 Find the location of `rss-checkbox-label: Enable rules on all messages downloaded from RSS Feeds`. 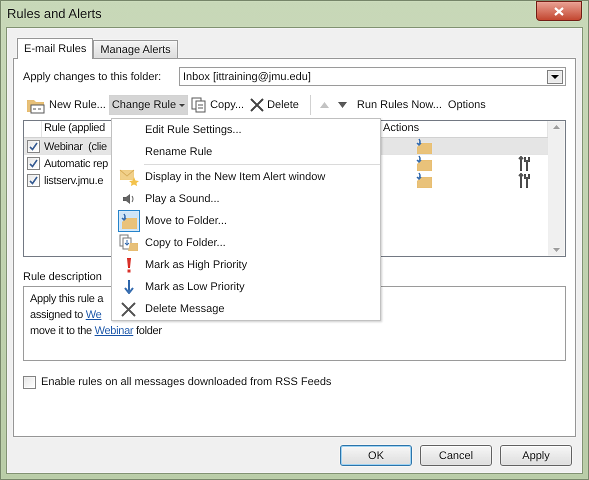

rss-checkbox-label: Enable rules on all messages downloaded from RSS Feeds is located at coordinates (186, 382).